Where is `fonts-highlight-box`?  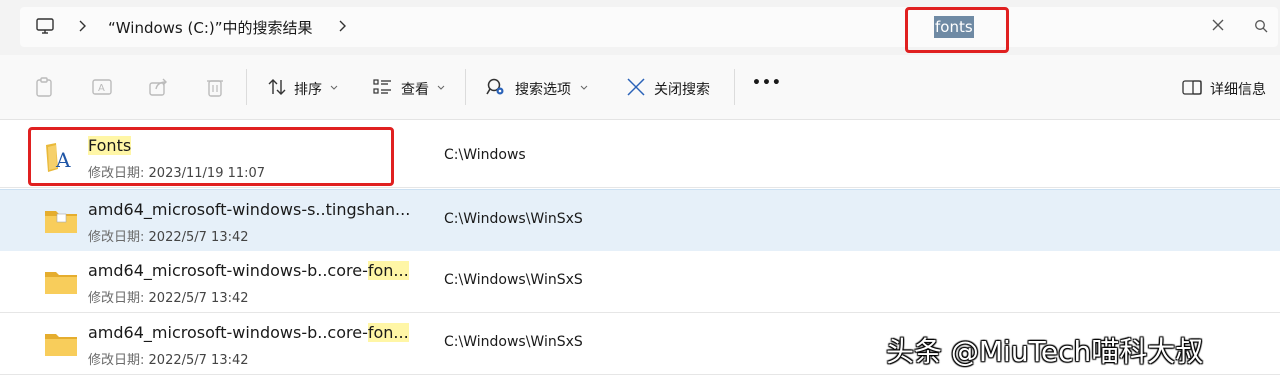
fonts-highlight-box is located at coordinates (211, 156).